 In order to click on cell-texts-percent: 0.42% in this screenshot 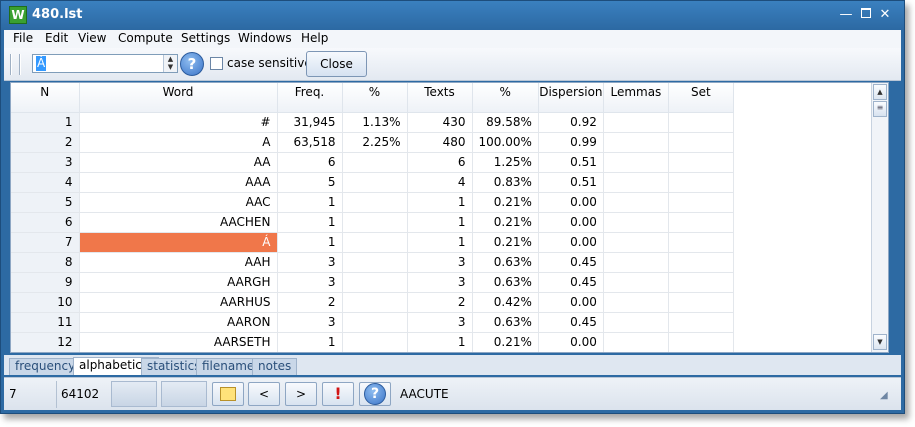, I will do `click(505, 302)`.